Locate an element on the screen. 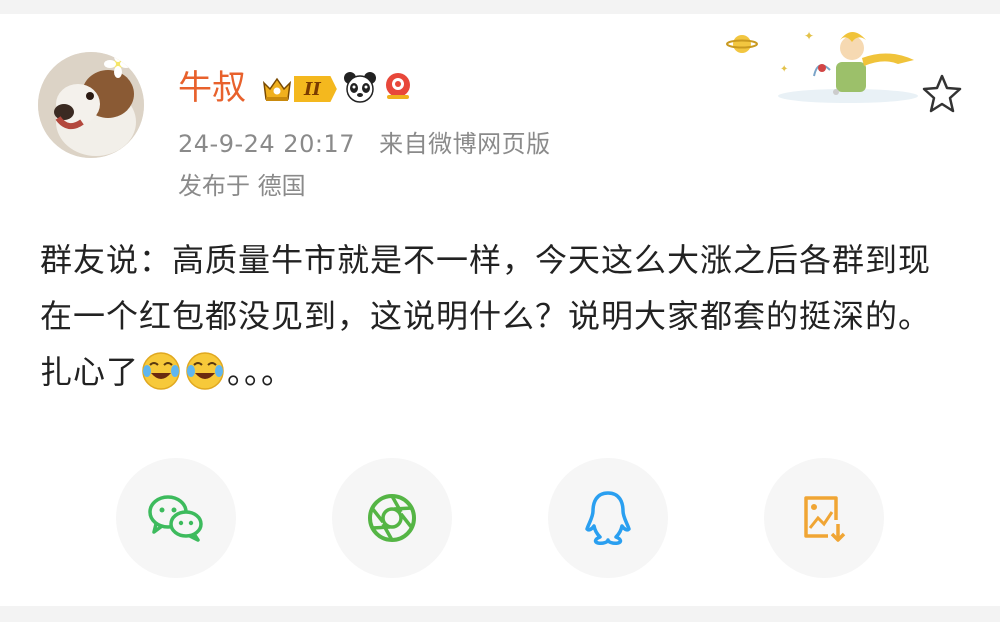  qq-icon is located at coordinates (608, 518).